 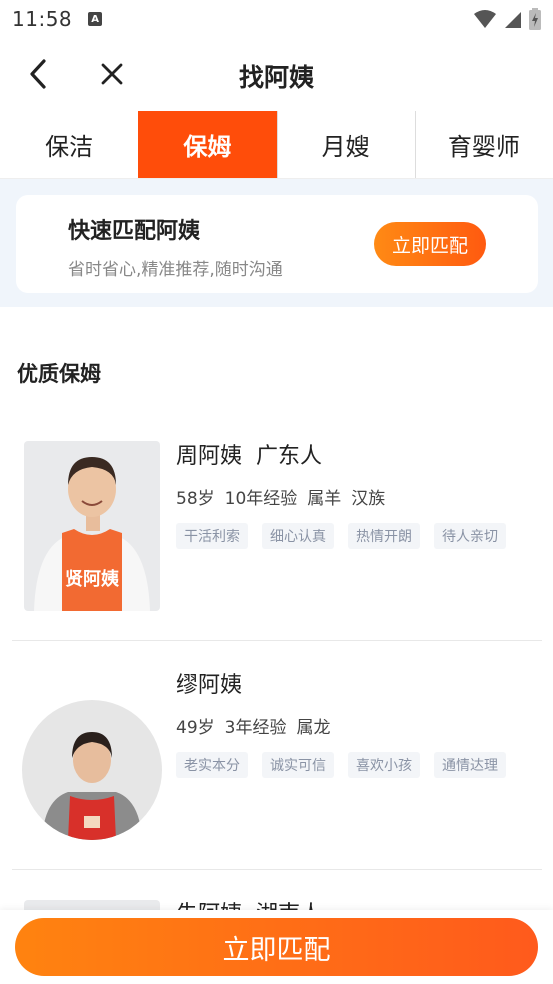 I want to click on quick-match-subtitle: 省时省心,精准推荐,随时沟通, so click(x=175, y=270).